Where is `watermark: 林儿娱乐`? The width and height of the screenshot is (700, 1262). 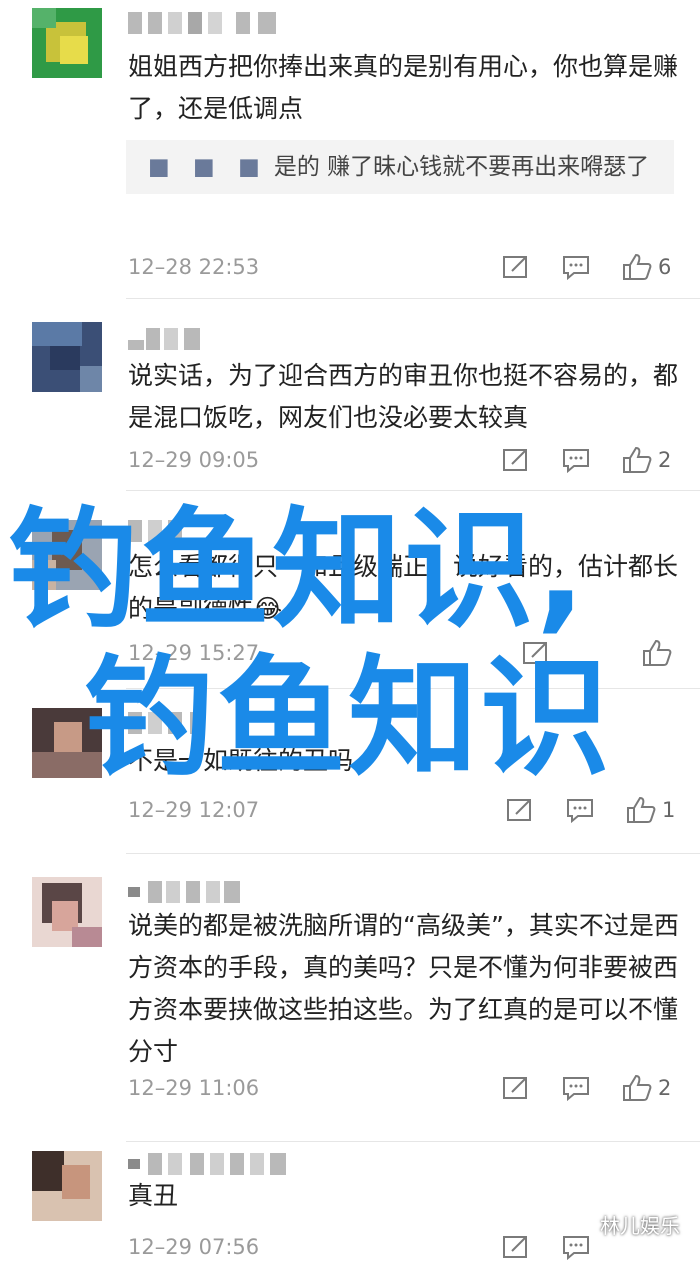 watermark: 林儿娱乐 is located at coordinates (640, 1226).